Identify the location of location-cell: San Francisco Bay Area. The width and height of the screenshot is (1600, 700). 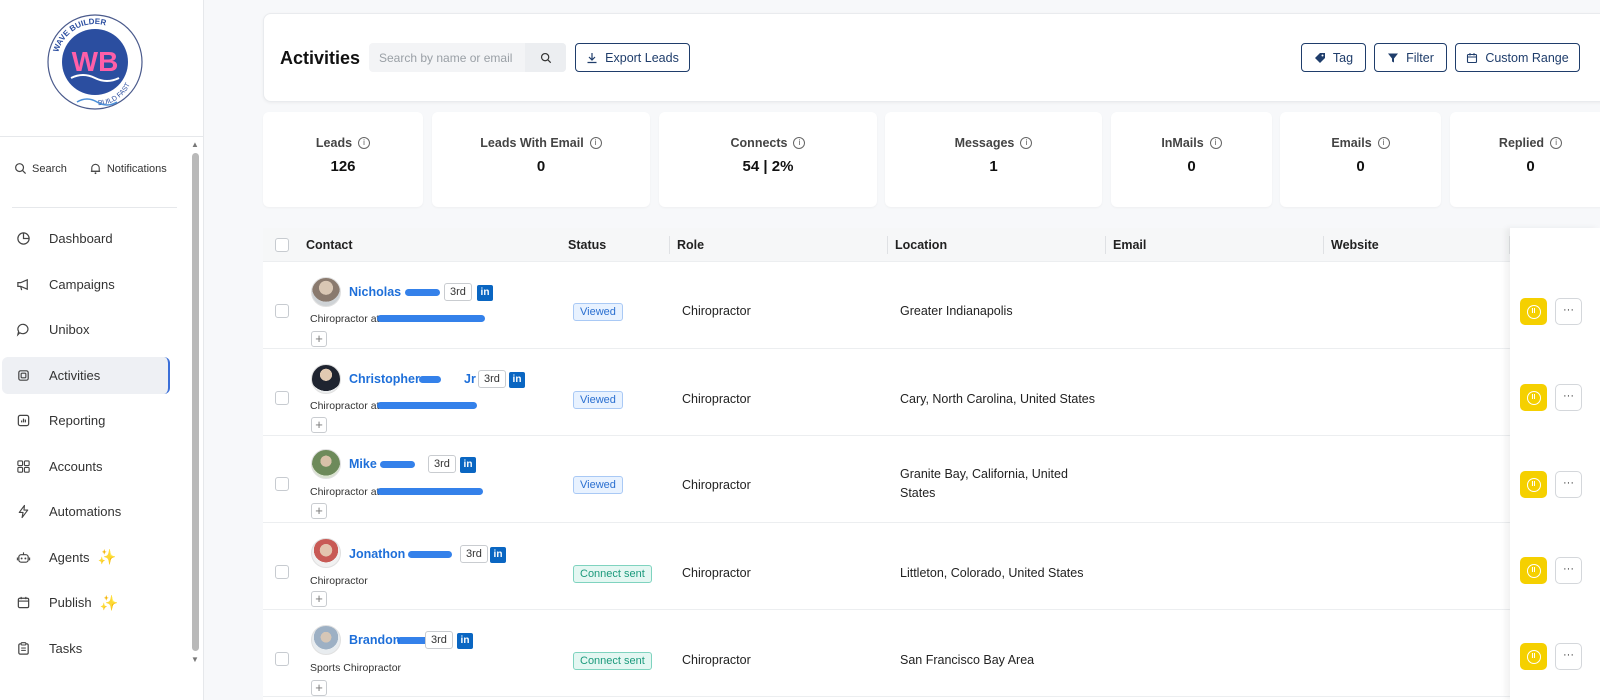
(967, 660).